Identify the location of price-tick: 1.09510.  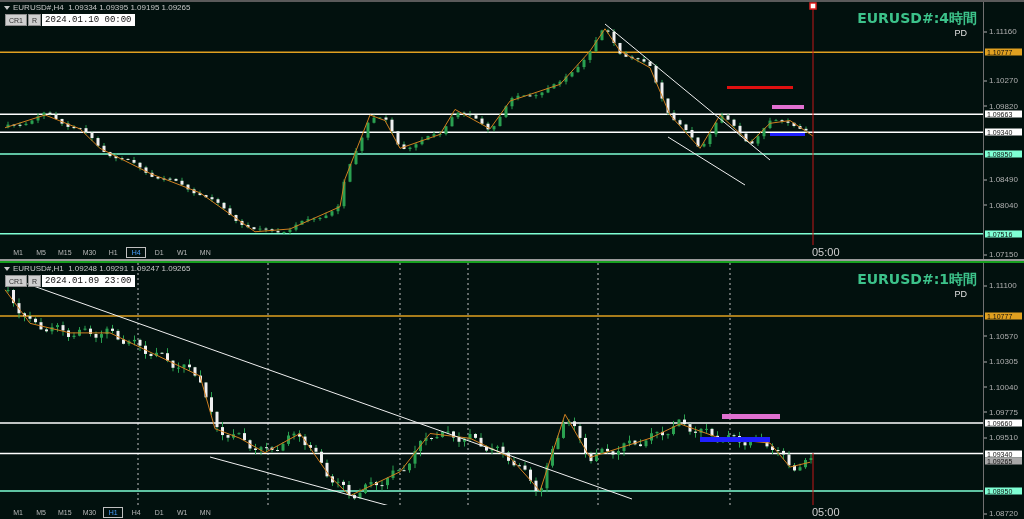
(1001, 437).